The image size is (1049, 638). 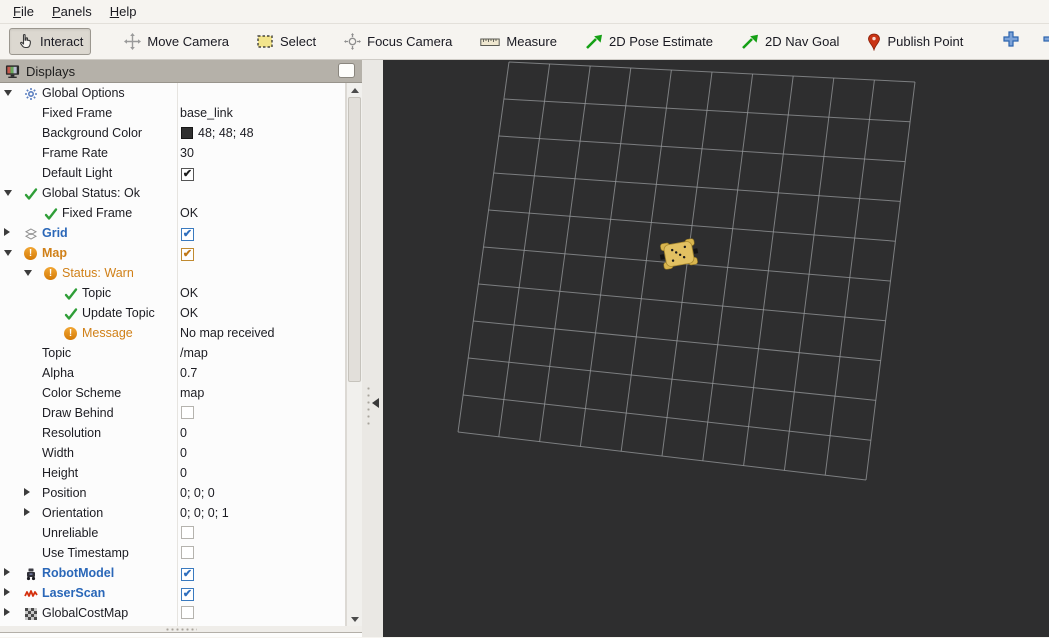 I want to click on value-text: base_link, so click(x=206, y=113).